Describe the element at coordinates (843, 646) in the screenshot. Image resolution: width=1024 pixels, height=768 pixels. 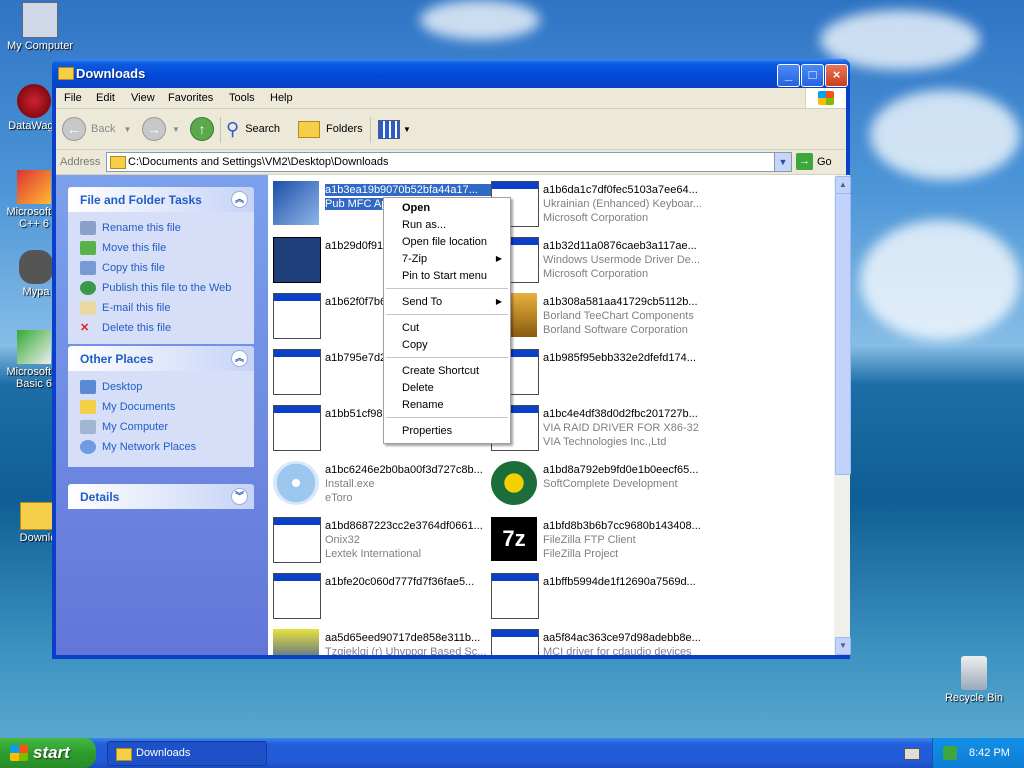
I see `scroll-down-button: ▼` at that location.